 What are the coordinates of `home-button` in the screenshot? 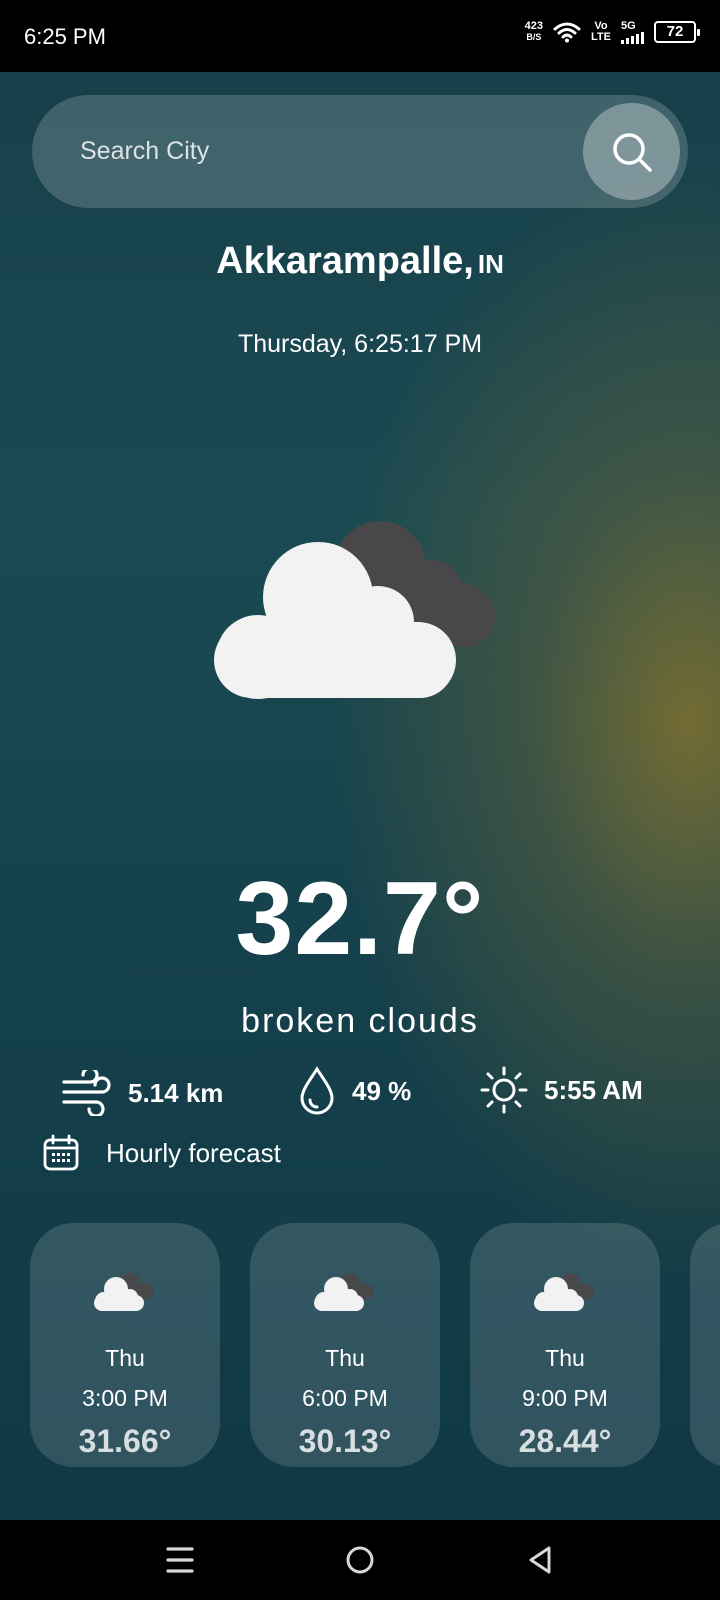 It's located at (360, 1560).